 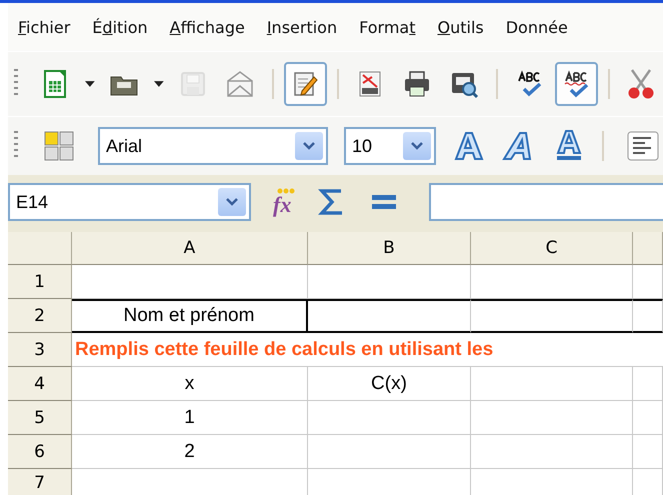 I want to click on row-header: 2, so click(x=40, y=316).